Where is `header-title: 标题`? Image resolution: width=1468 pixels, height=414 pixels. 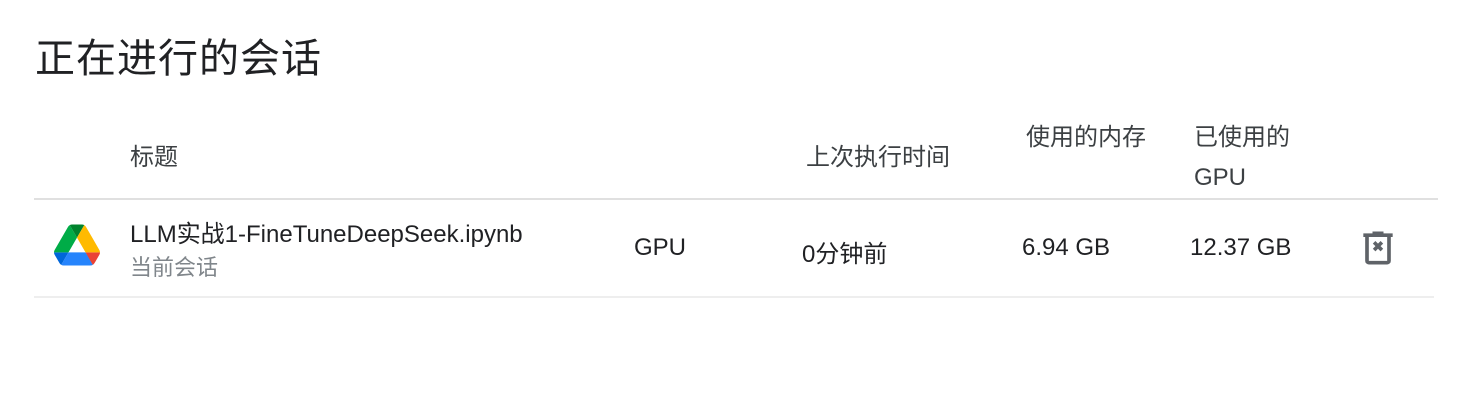 header-title: 标题 is located at coordinates (154, 157).